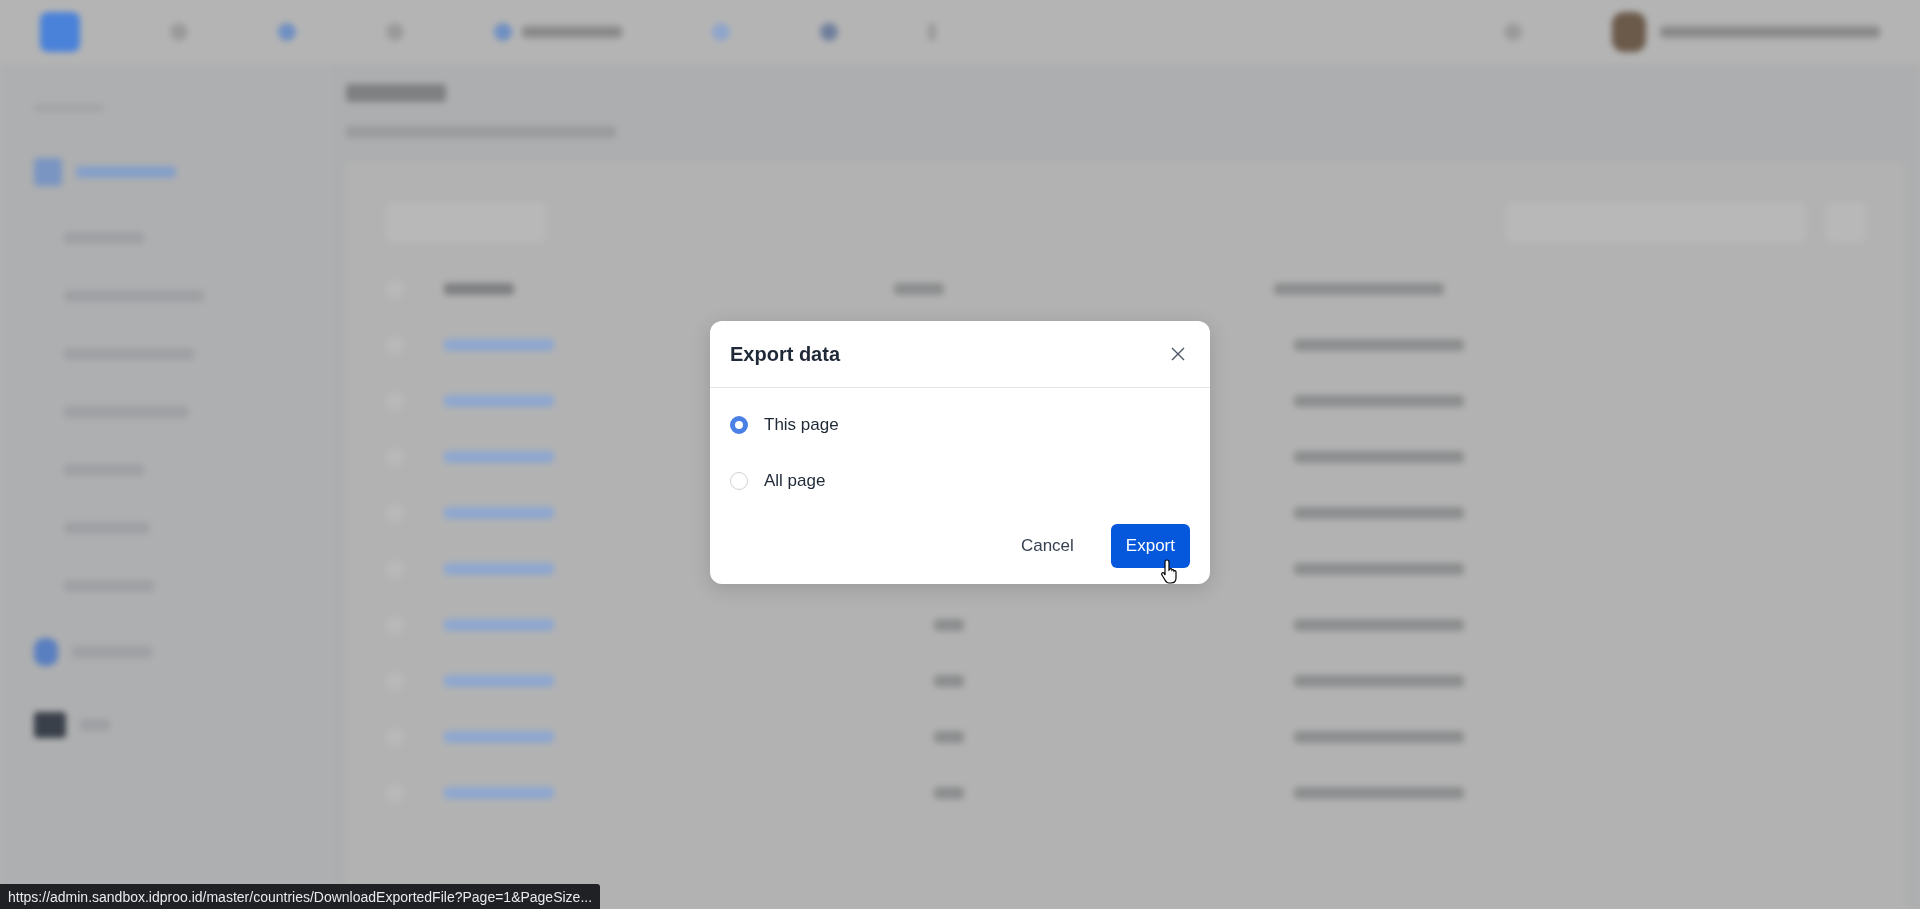 The width and height of the screenshot is (1920, 909). What do you see at coordinates (1178, 354) in the screenshot?
I see `close-icon` at bounding box center [1178, 354].